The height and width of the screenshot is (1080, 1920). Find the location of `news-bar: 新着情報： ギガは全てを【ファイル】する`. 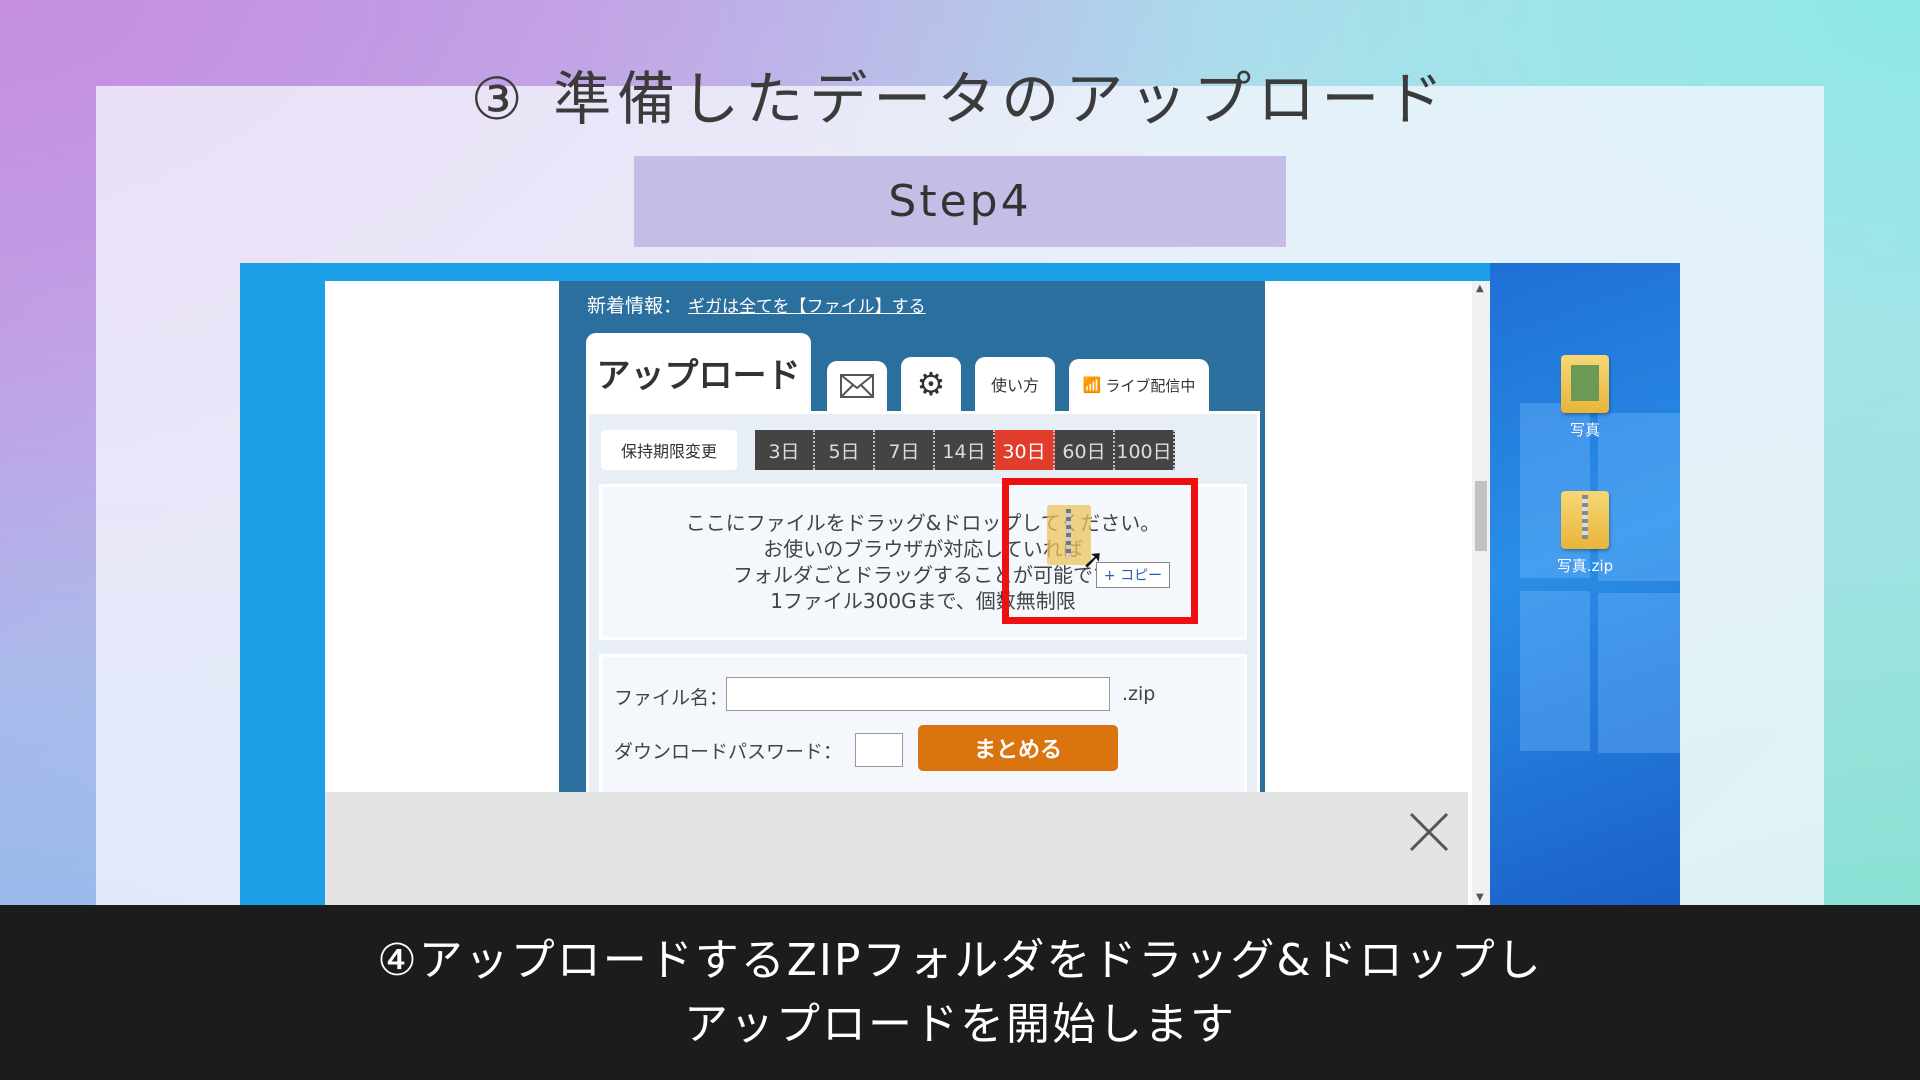

news-bar: 新着情報： ギガは全てを【ファイル】する is located at coordinates (756, 304).